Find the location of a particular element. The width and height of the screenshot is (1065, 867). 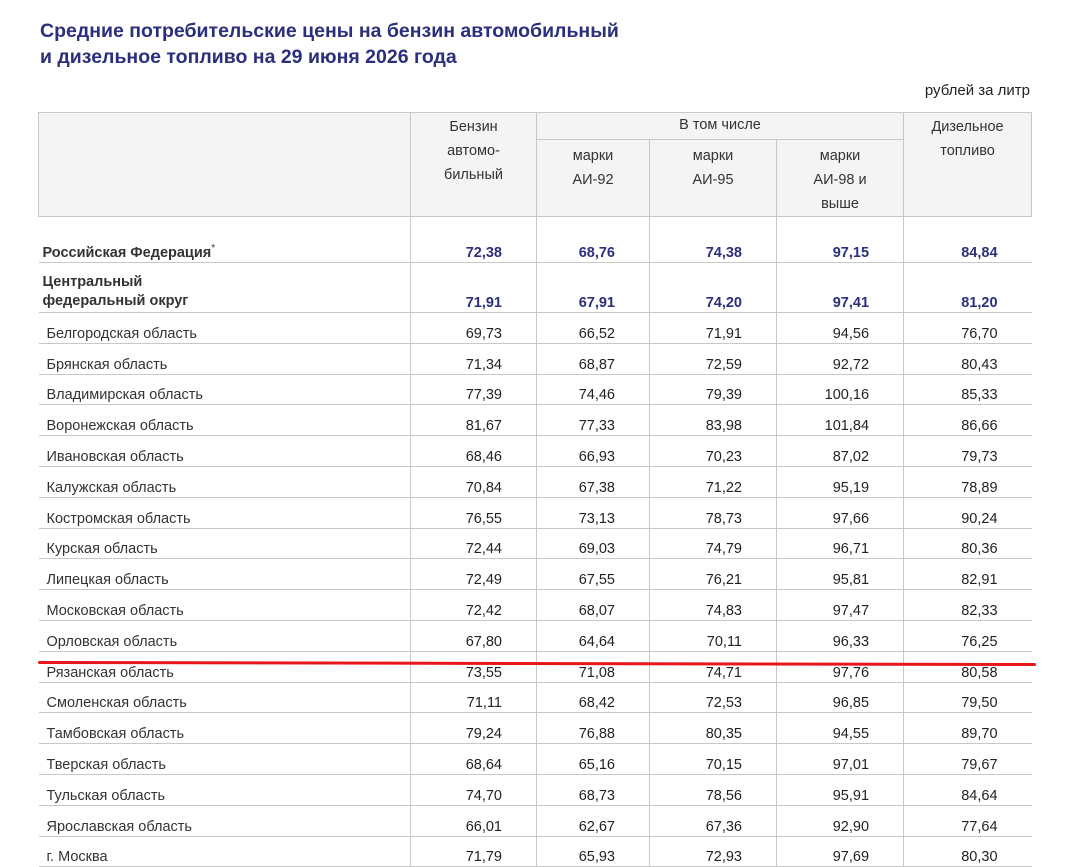

value-ai95: 74,79 is located at coordinates (713, 543).